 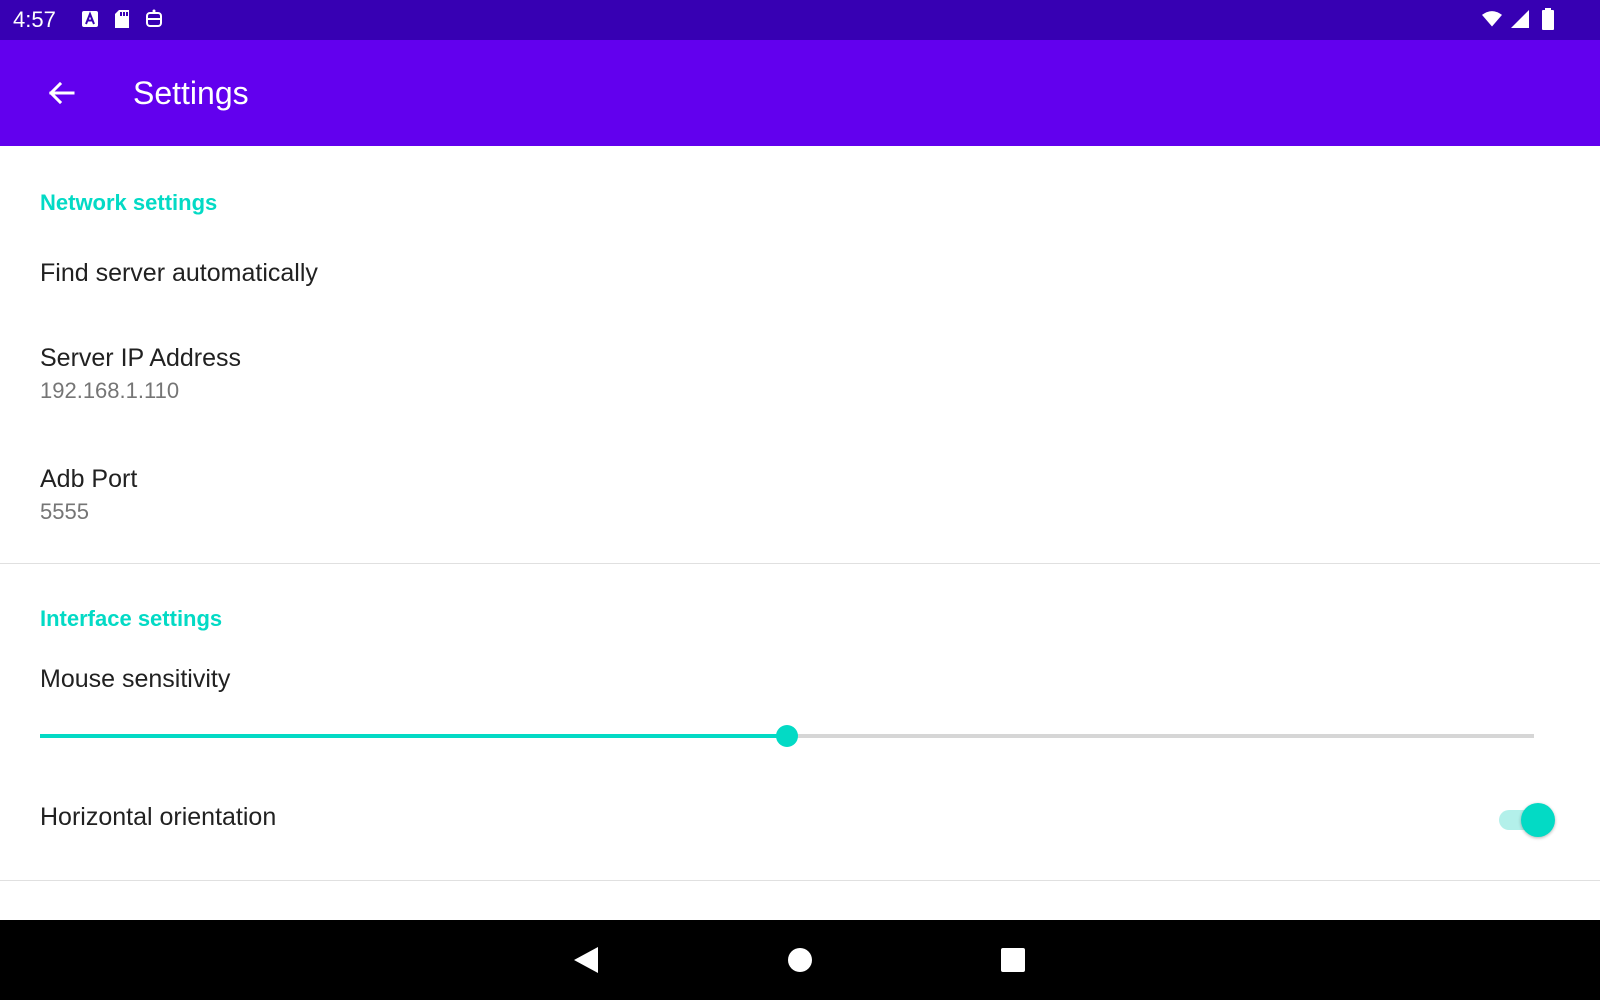 What do you see at coordinates (800, 272) in the screenshot?
I see `pref-find-server: Find server automatically` at bounding box center [800, 272].